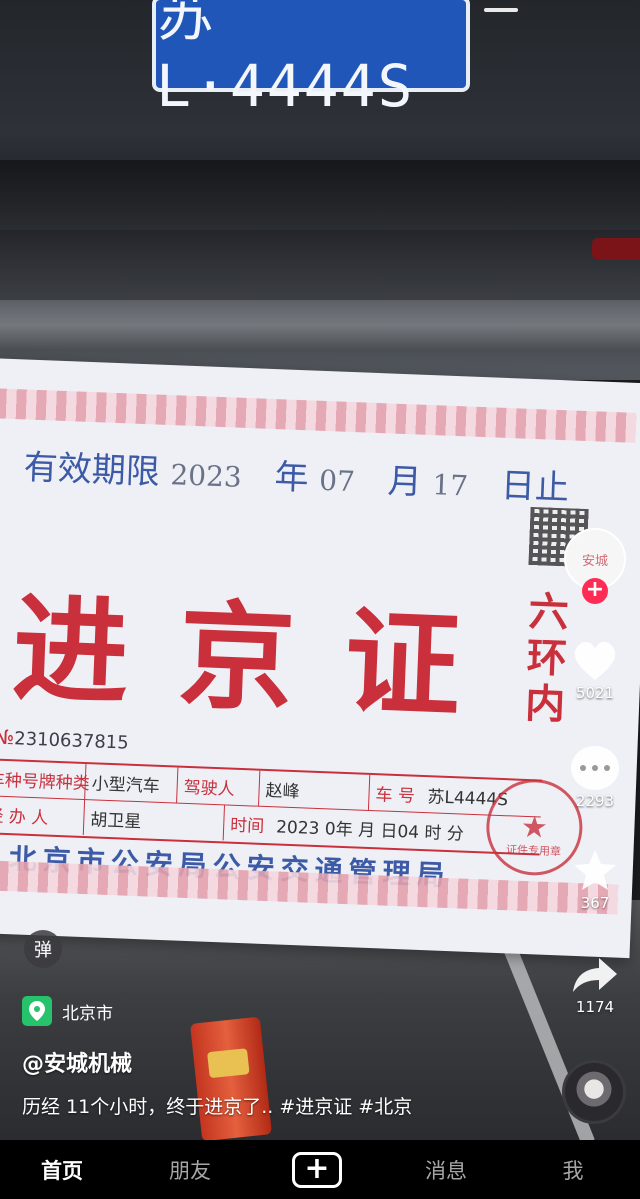  I want to click on validity-day-unit: 日止, so click(535, 487).